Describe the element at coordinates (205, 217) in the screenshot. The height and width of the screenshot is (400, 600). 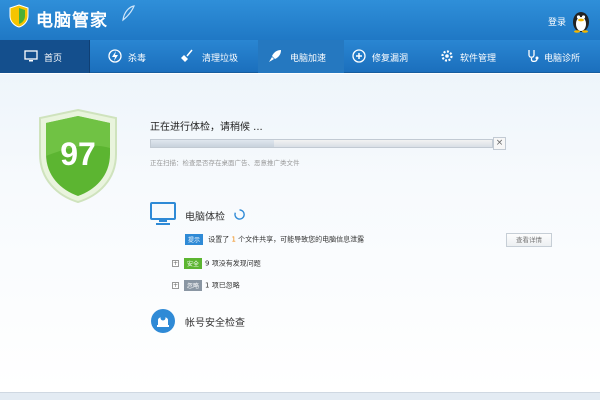
I see `pc-check-title: 电脑体检` at that location.